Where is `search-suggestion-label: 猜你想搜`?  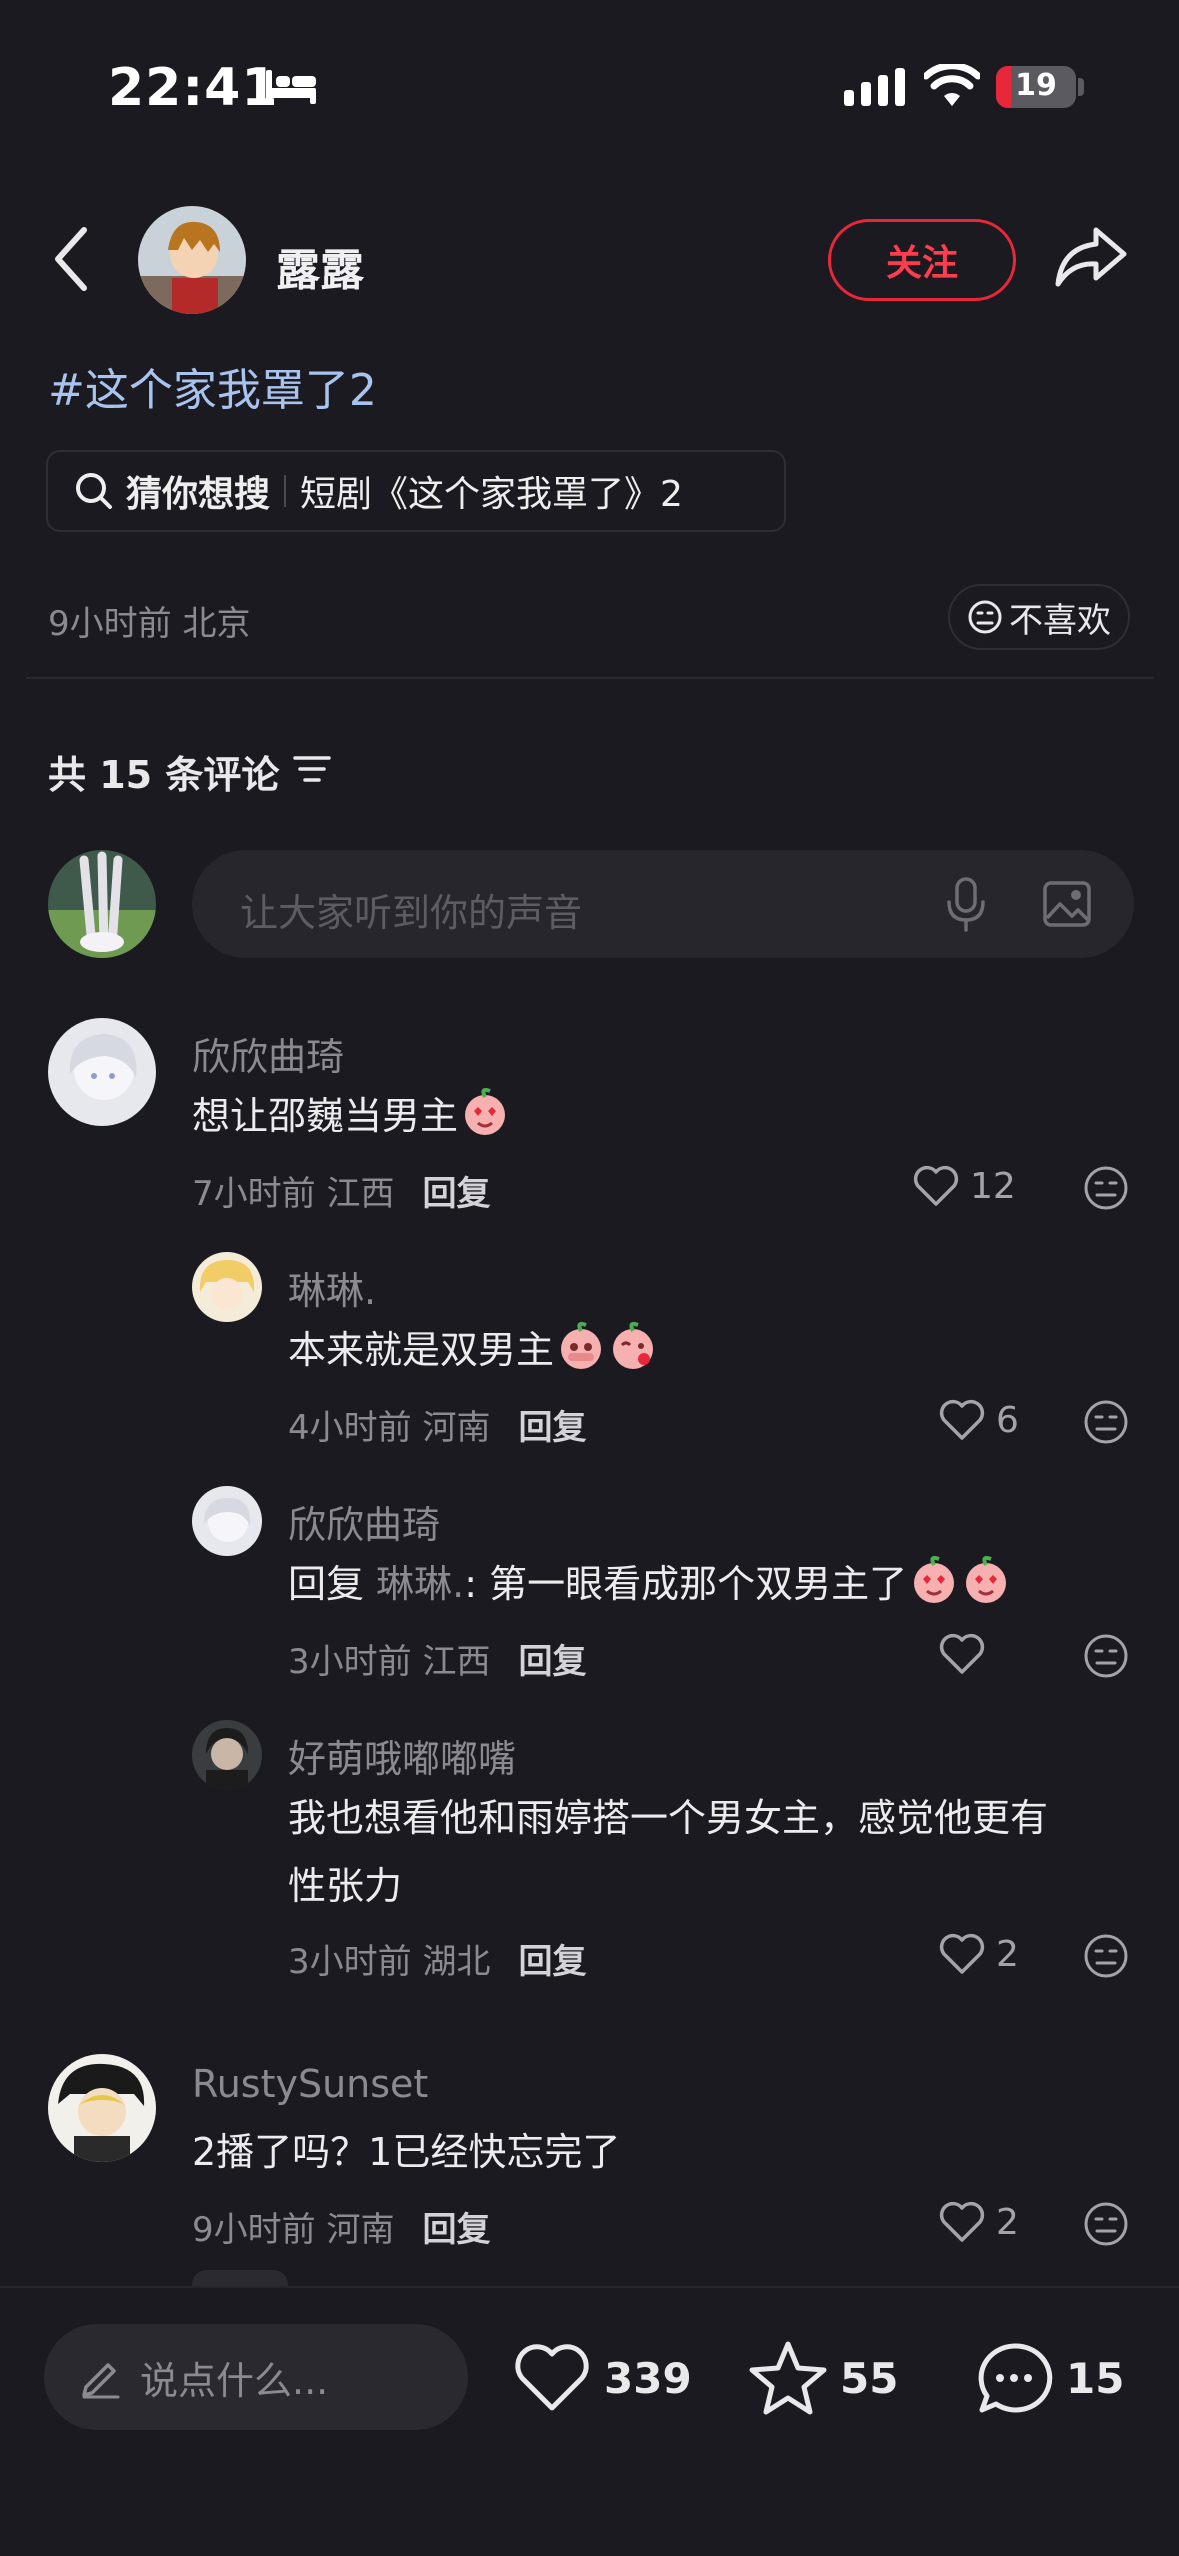 search-suggestion-label: 猜你想搜 is located at coordinates (198, 494).